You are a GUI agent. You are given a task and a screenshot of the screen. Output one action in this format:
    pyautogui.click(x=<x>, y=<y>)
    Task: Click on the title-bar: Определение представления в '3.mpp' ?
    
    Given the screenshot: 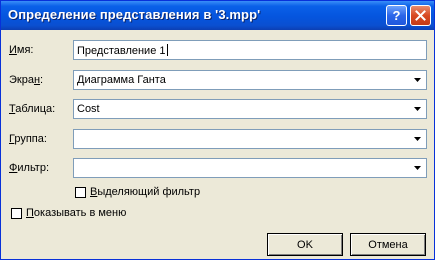 What is the action you would take?
    pyautogui.click(x=217, y=15)
    